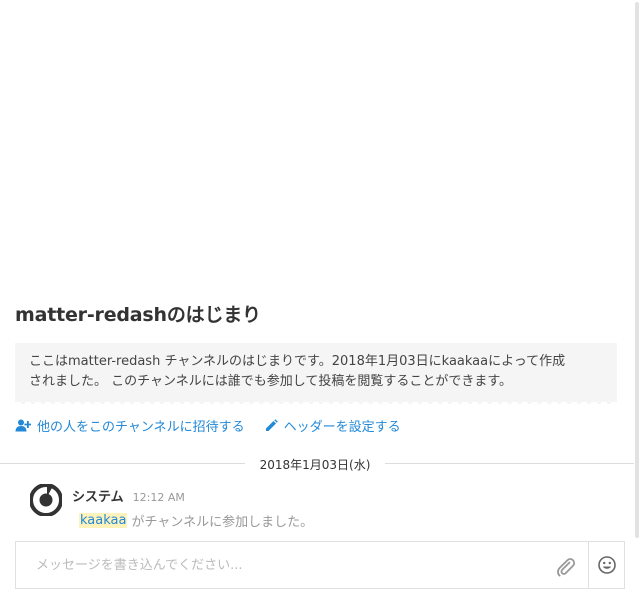 This screenshot has width=640, height=614. Describe the element at coordinates (301, 565) in the screenshot. I see `message-input` at that location.